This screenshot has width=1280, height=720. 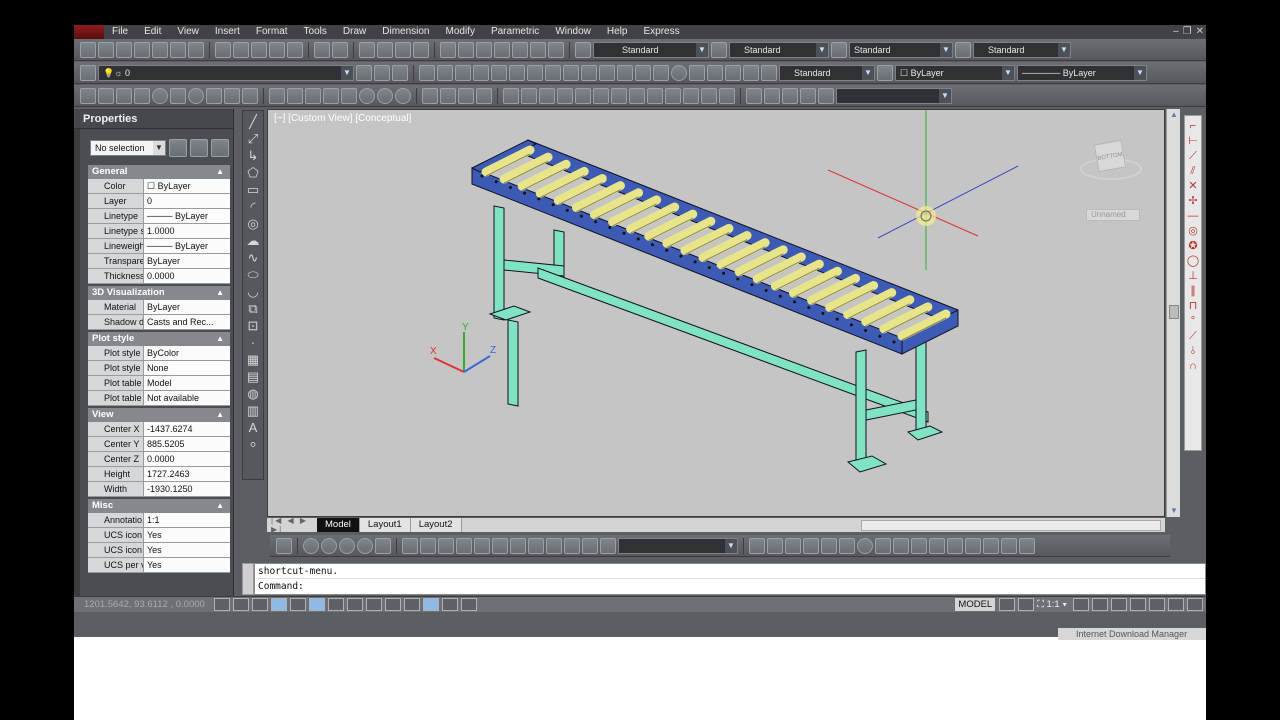 I want to click on fillet-edge-icon, so click(x=775, y=545).